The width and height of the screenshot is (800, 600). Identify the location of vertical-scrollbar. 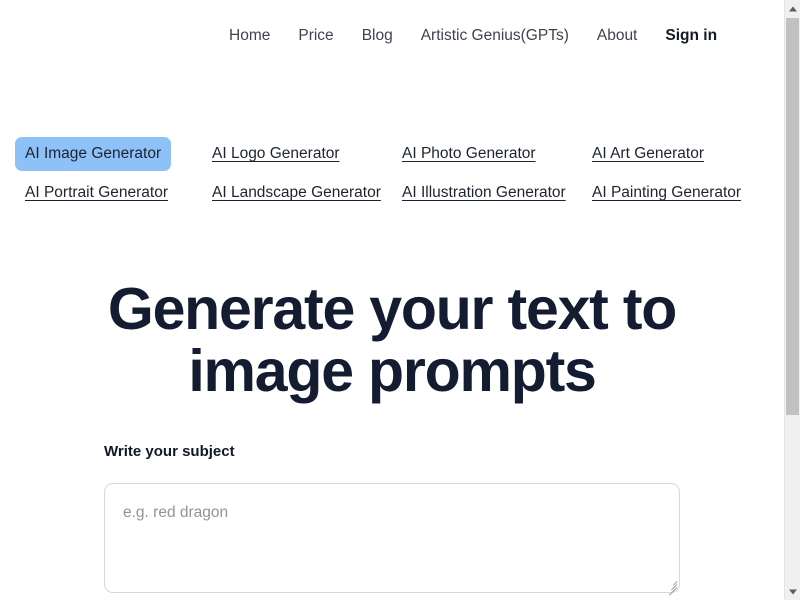
(792, 300).